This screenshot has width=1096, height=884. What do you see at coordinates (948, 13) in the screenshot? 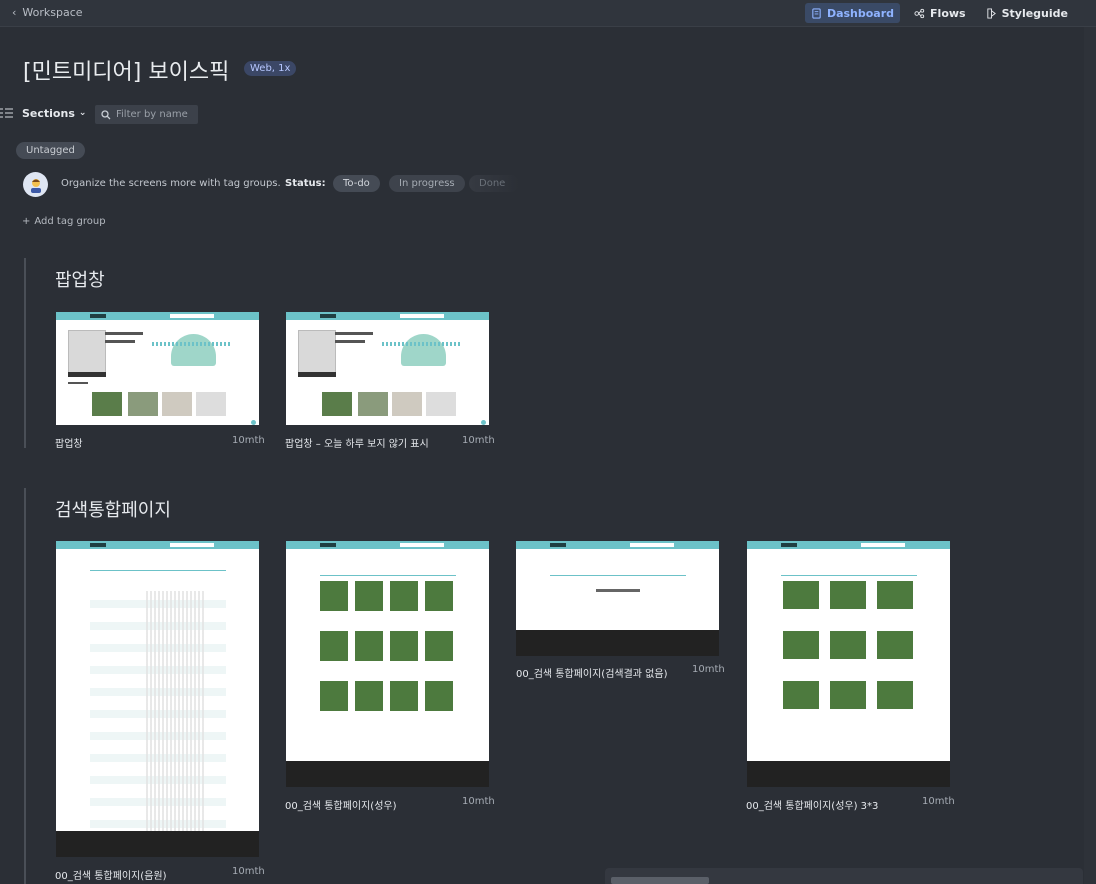
I see `nav-flows-label: Flows` at bounding box center [948, 13].